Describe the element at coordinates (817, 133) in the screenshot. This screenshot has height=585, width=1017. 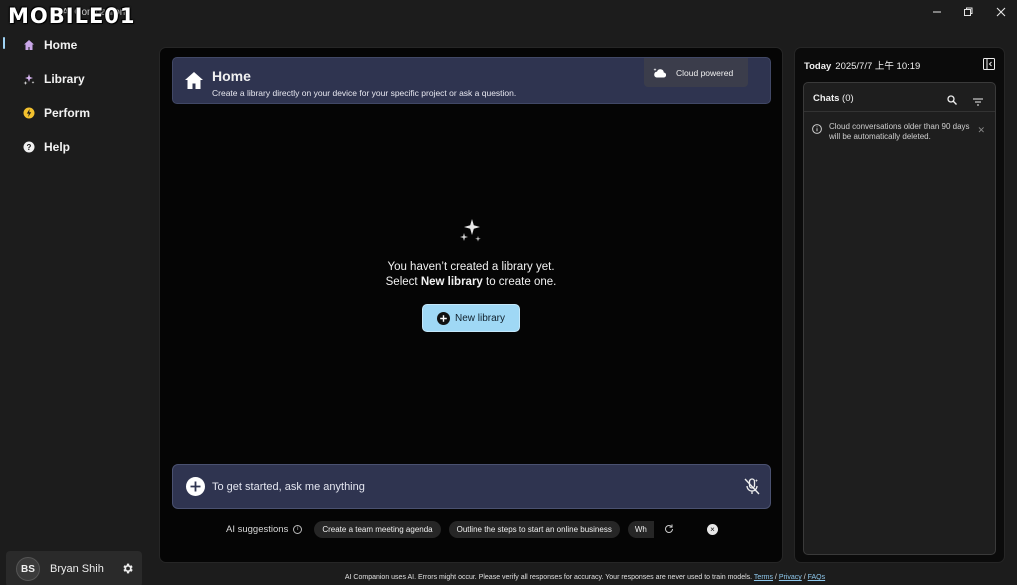
I see `info-icon` at that location.